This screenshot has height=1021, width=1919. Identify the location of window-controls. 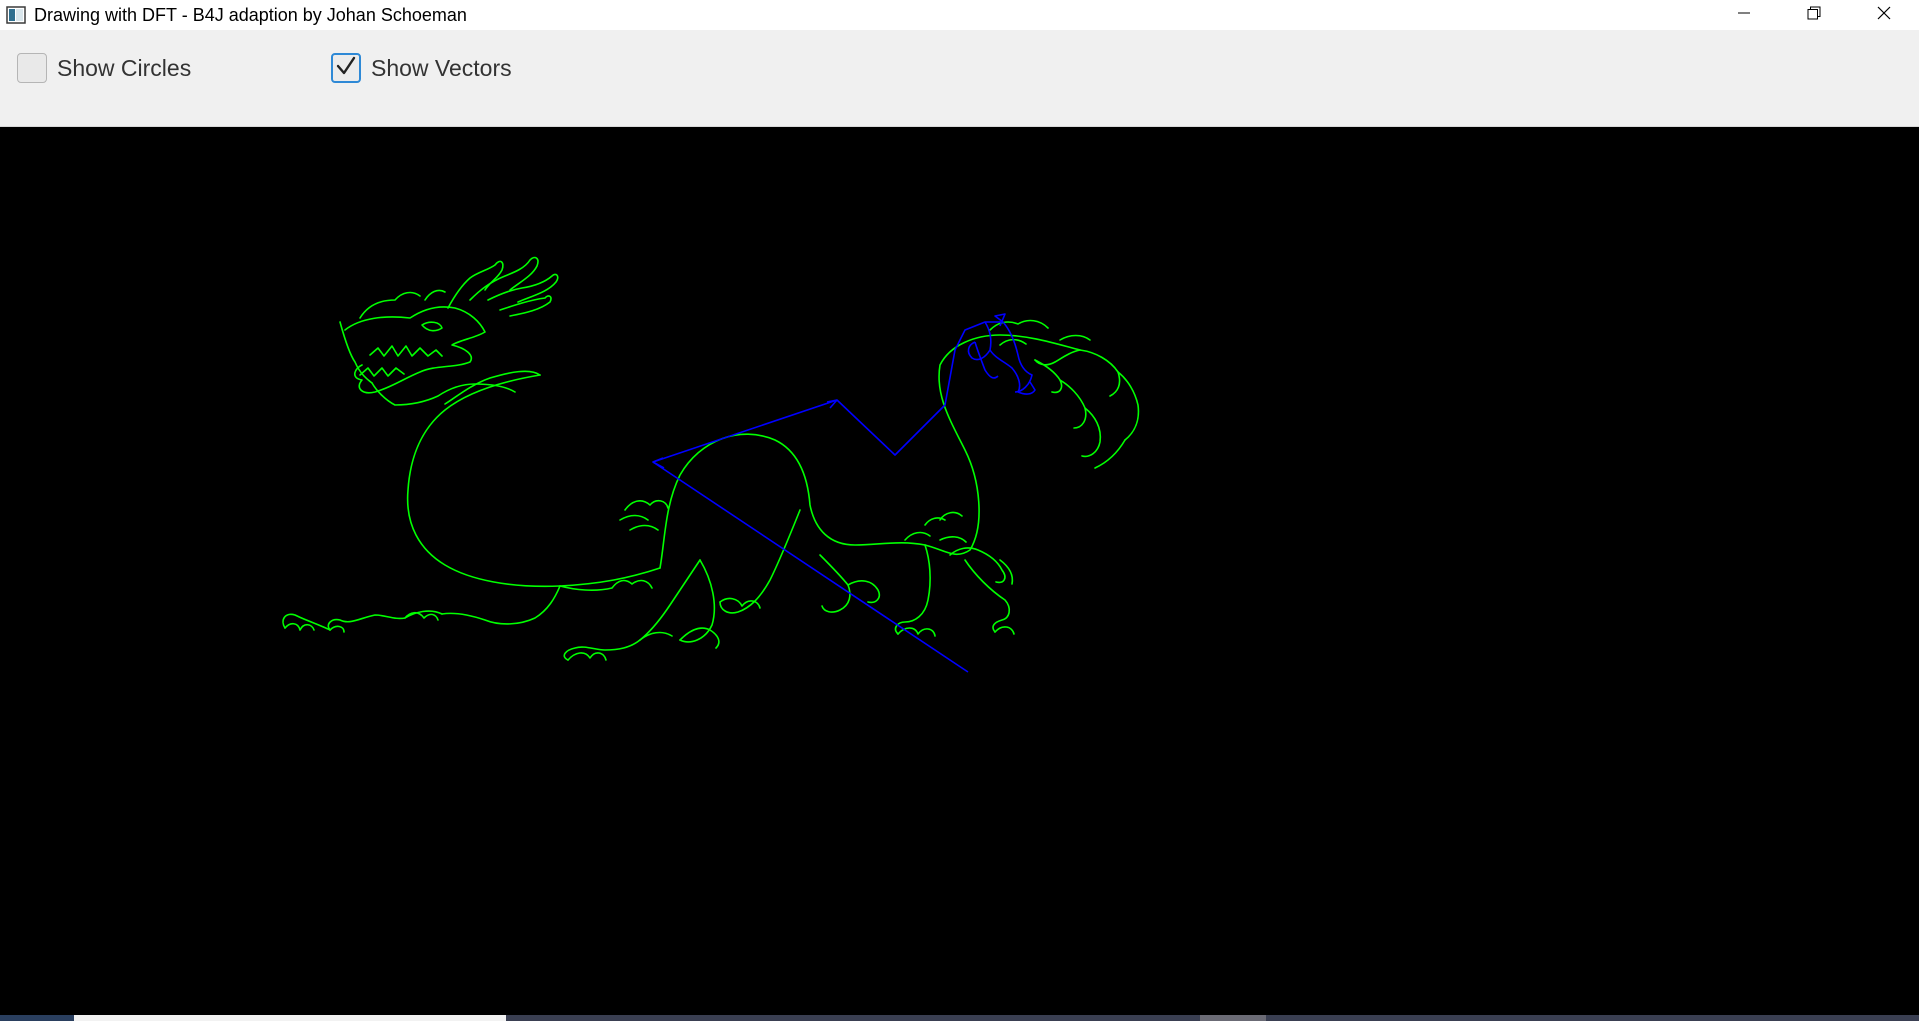
(1814, 15).